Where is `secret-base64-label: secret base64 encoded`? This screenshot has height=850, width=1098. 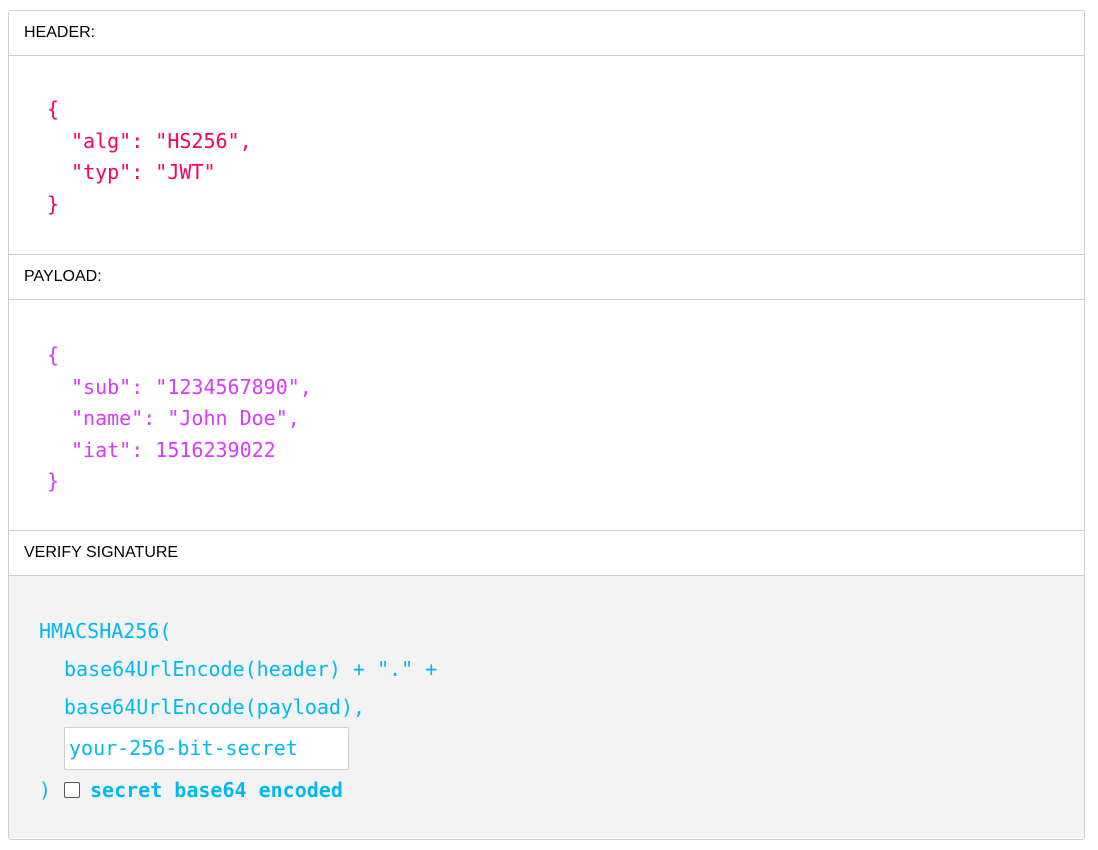
secret-base64-label: secret base64 encoded is located at coordinates (216, 790).